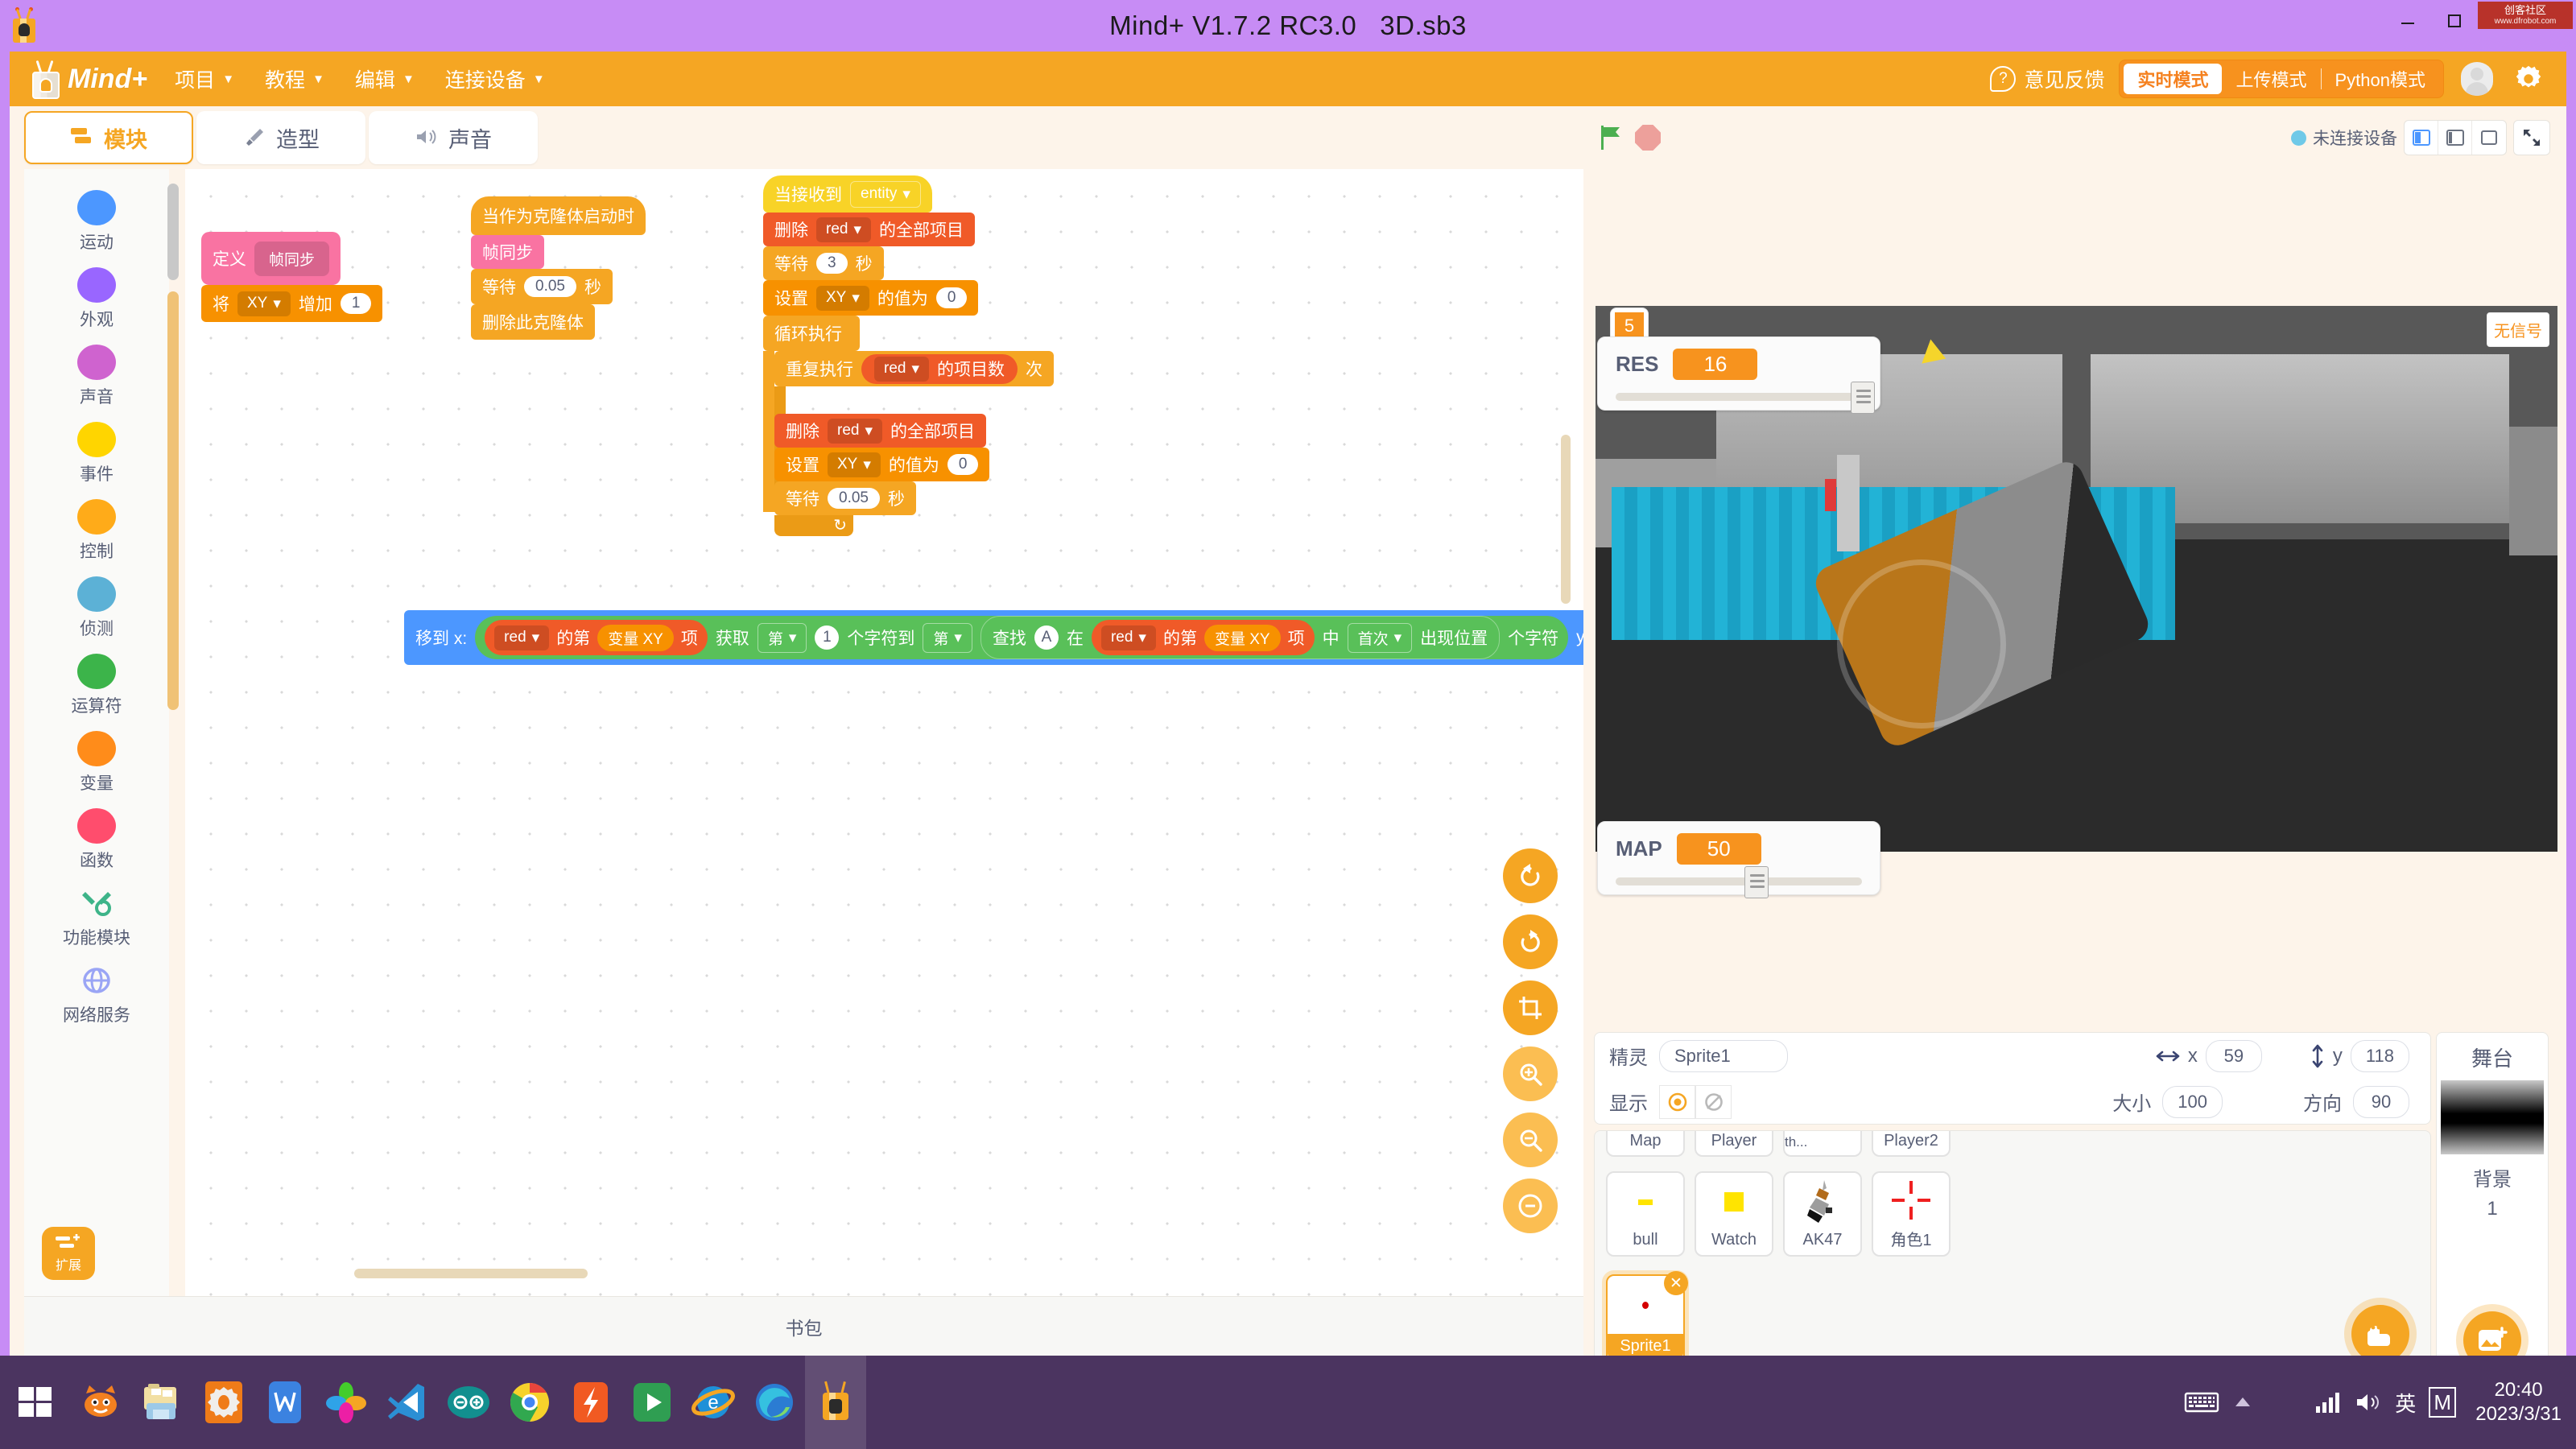 This screenshot has width=2576, height=1449. What do you see at coordinates (1645, 1144) in the screenshot?
I see `sprite-thumb-map: Map` at bounding box center [1645, 1144].